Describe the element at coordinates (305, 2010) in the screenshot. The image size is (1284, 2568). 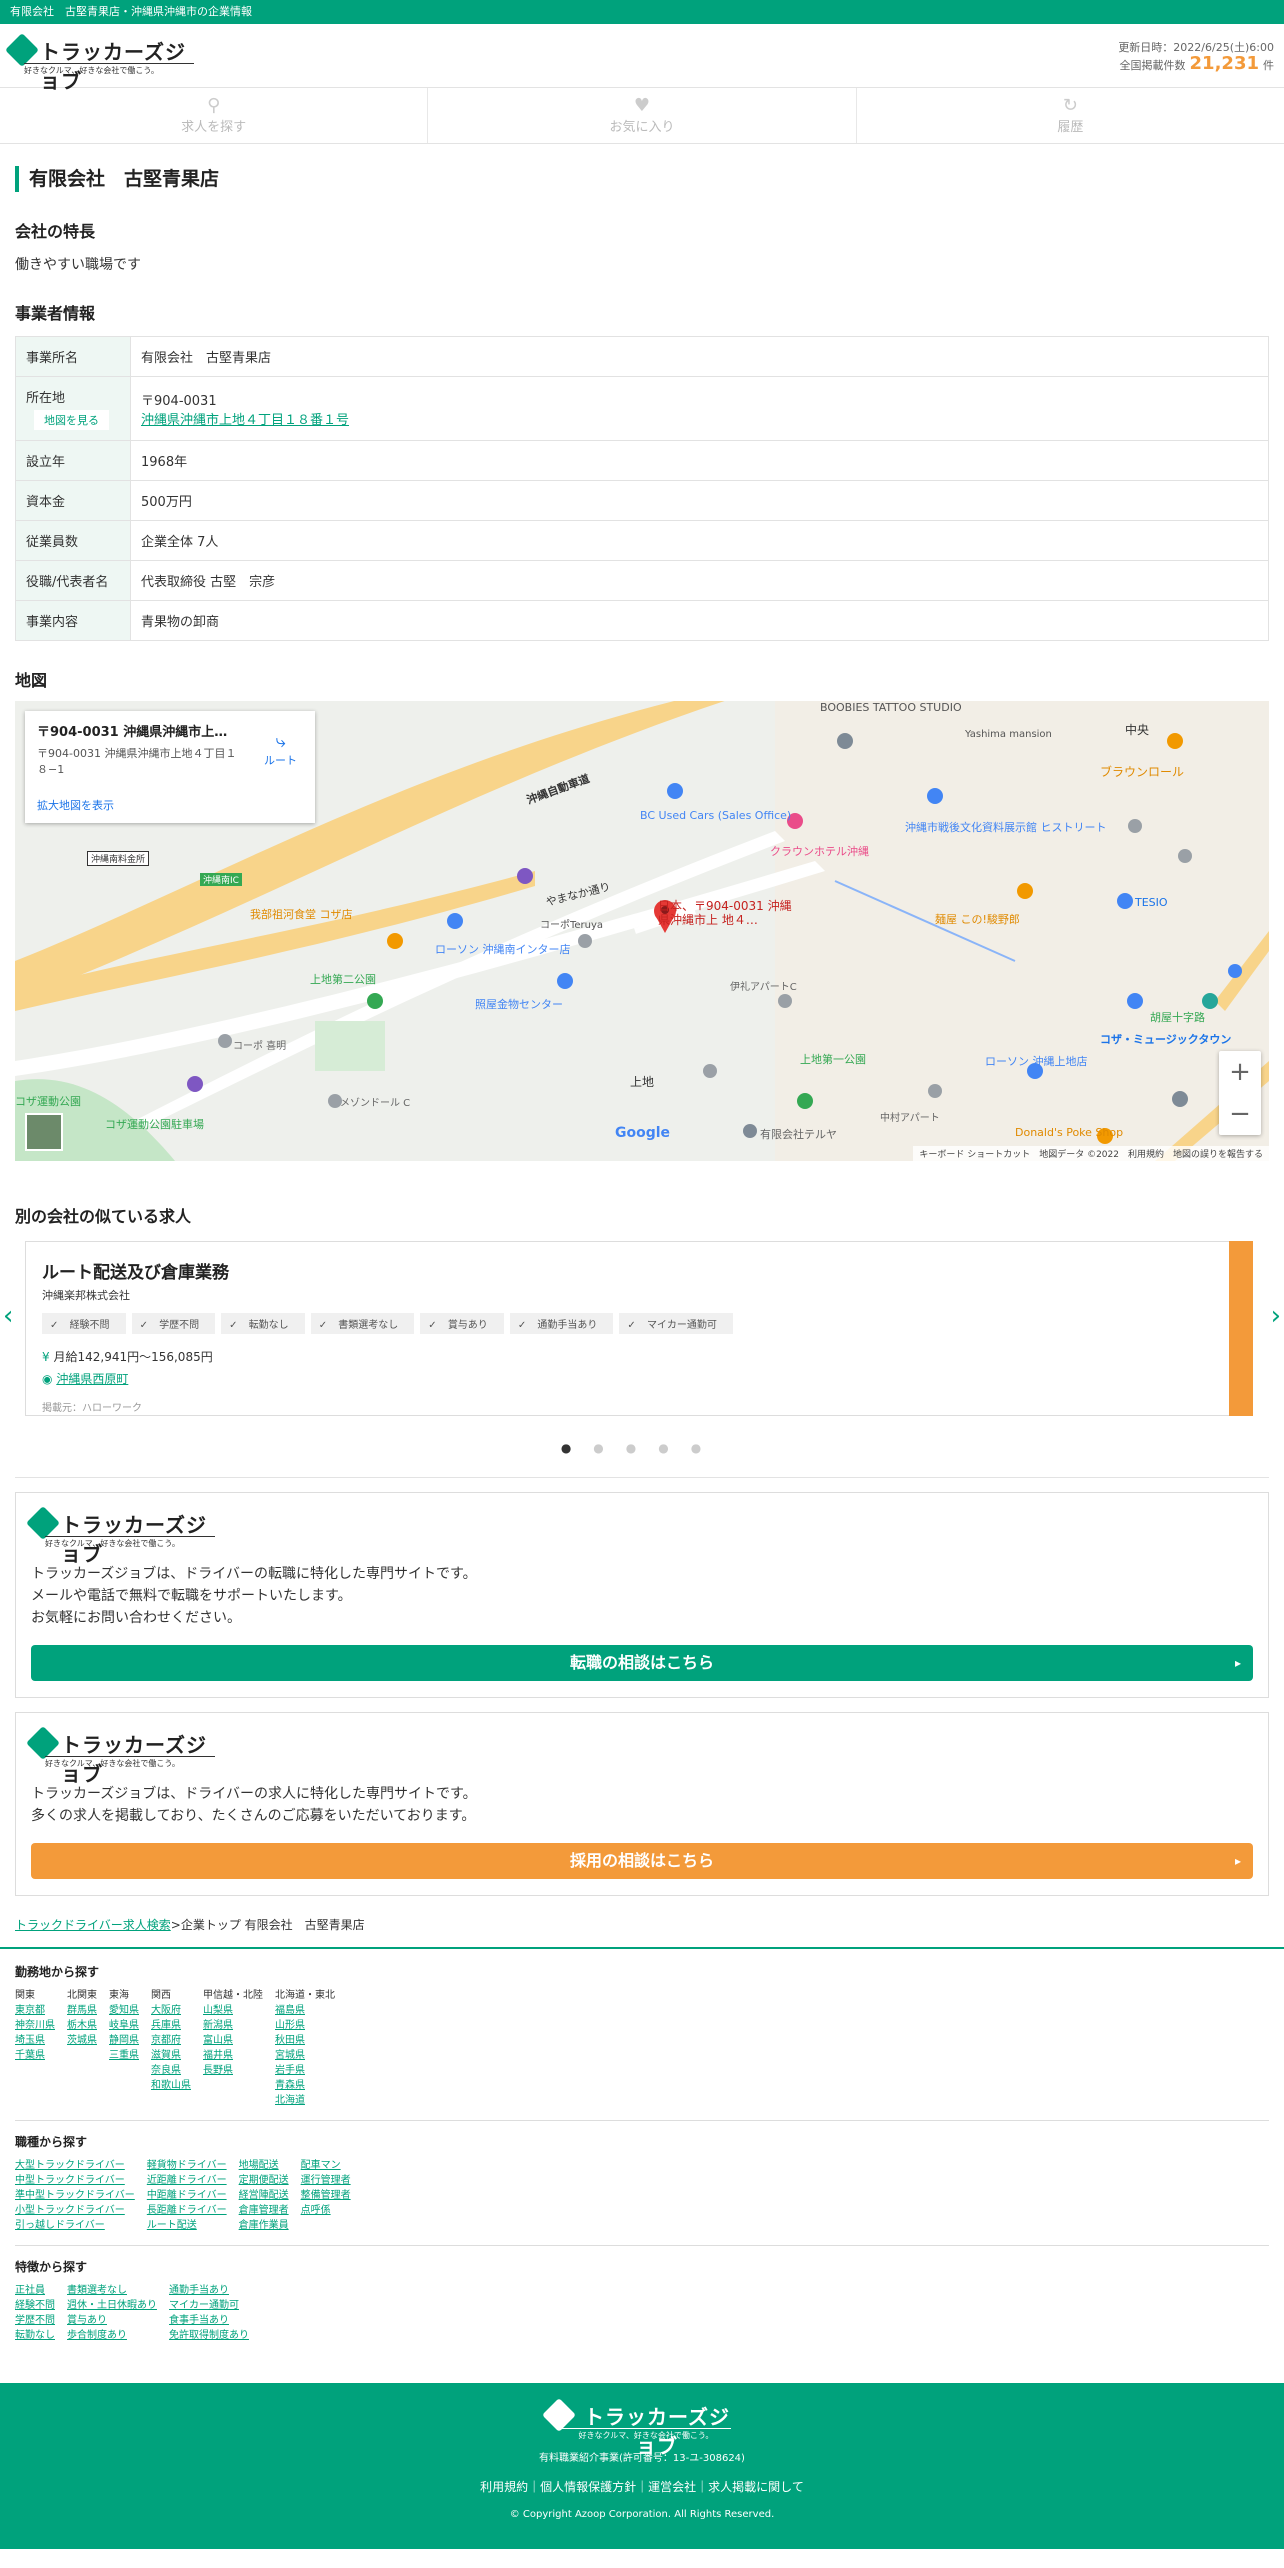
I see `search-link: 福島県` at that location.